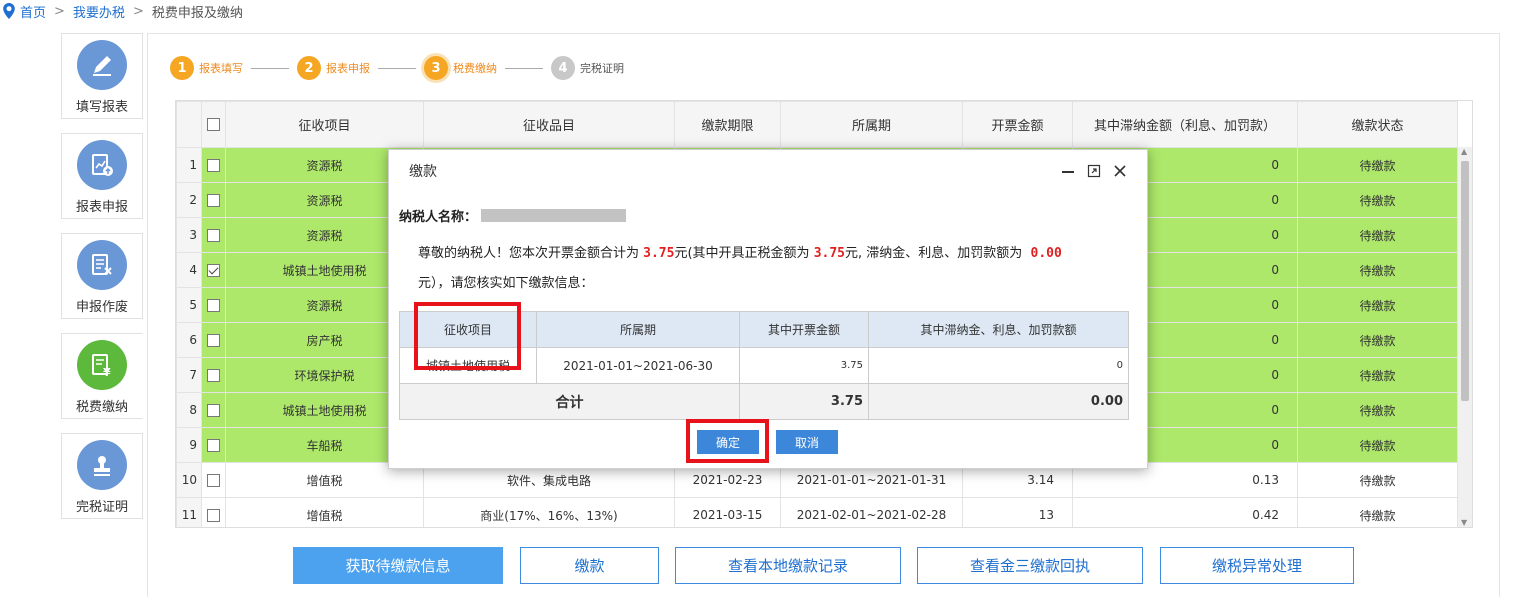 The height and width of the screenshot is (597, 1519). Describe the element at coordinates (1257, 565) in the screenshot. I see `payment-exception-button: 缴税异常处理` at that location.